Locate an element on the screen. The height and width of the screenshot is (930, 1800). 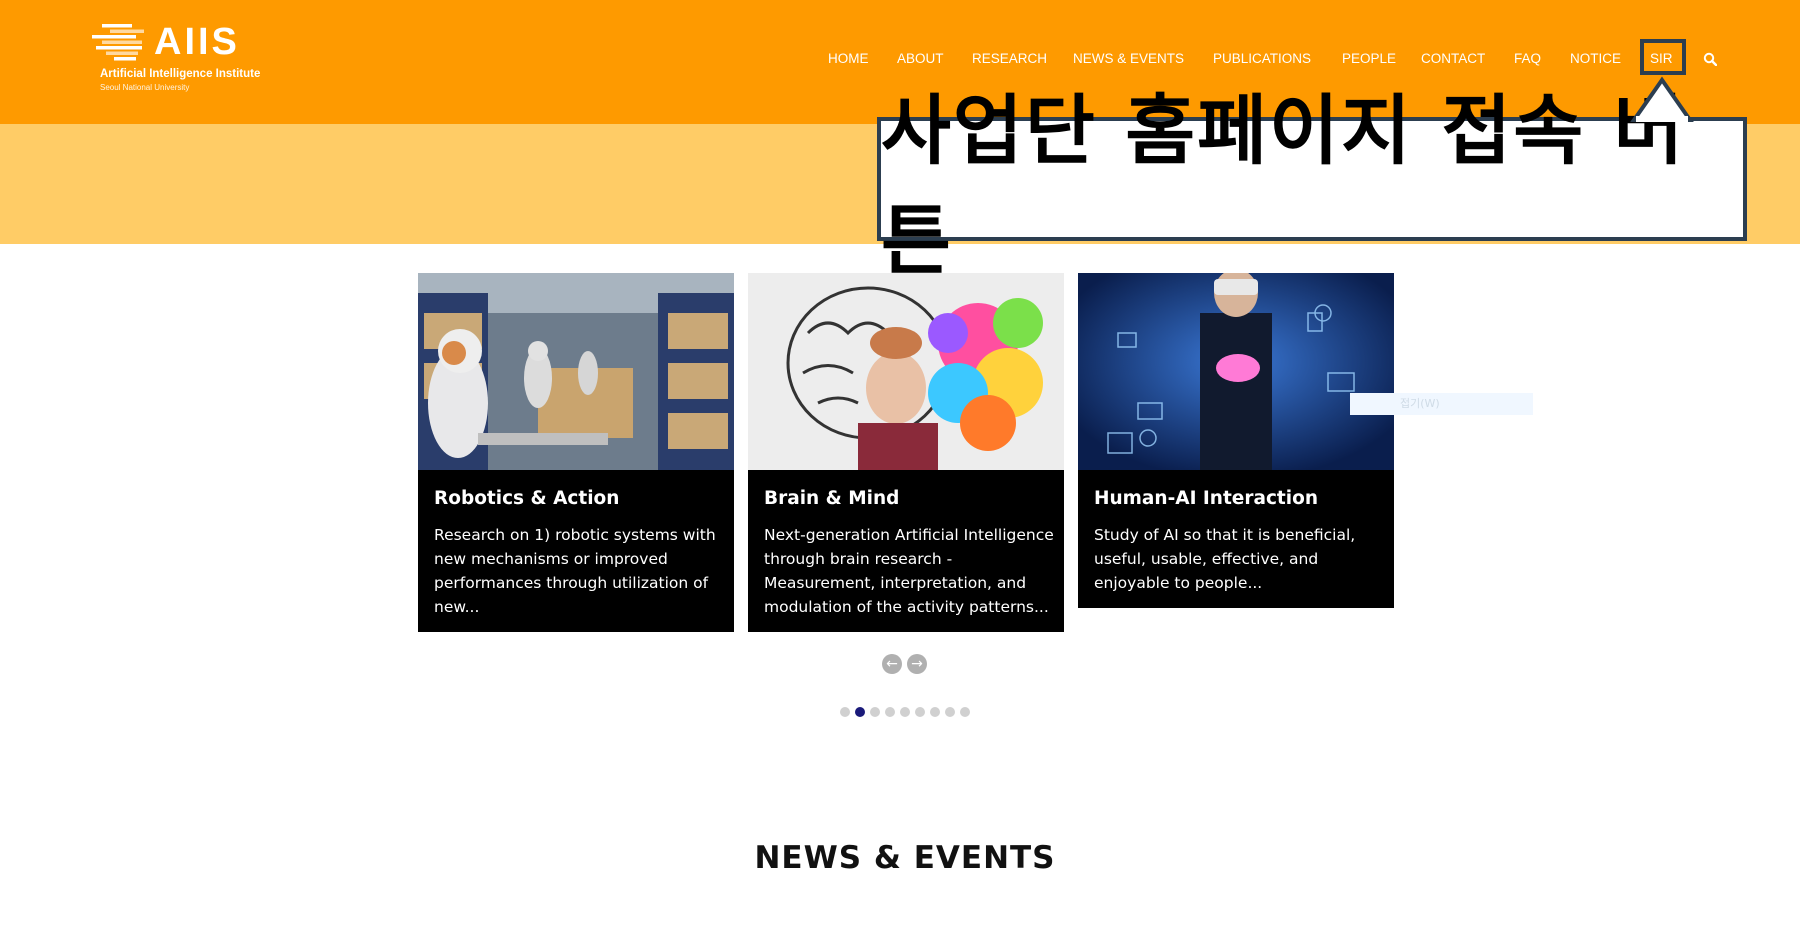
arrow-right-icon: → is located at coordinates (917, 664).